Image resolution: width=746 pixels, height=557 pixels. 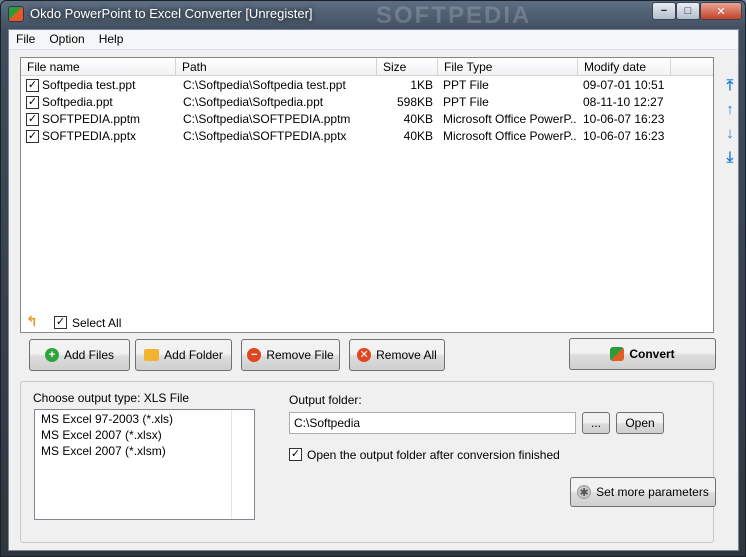 I want to click on cell-path: C:\Softpedia\SOFTPEDIA.pptx, so click(x=265, y=136).